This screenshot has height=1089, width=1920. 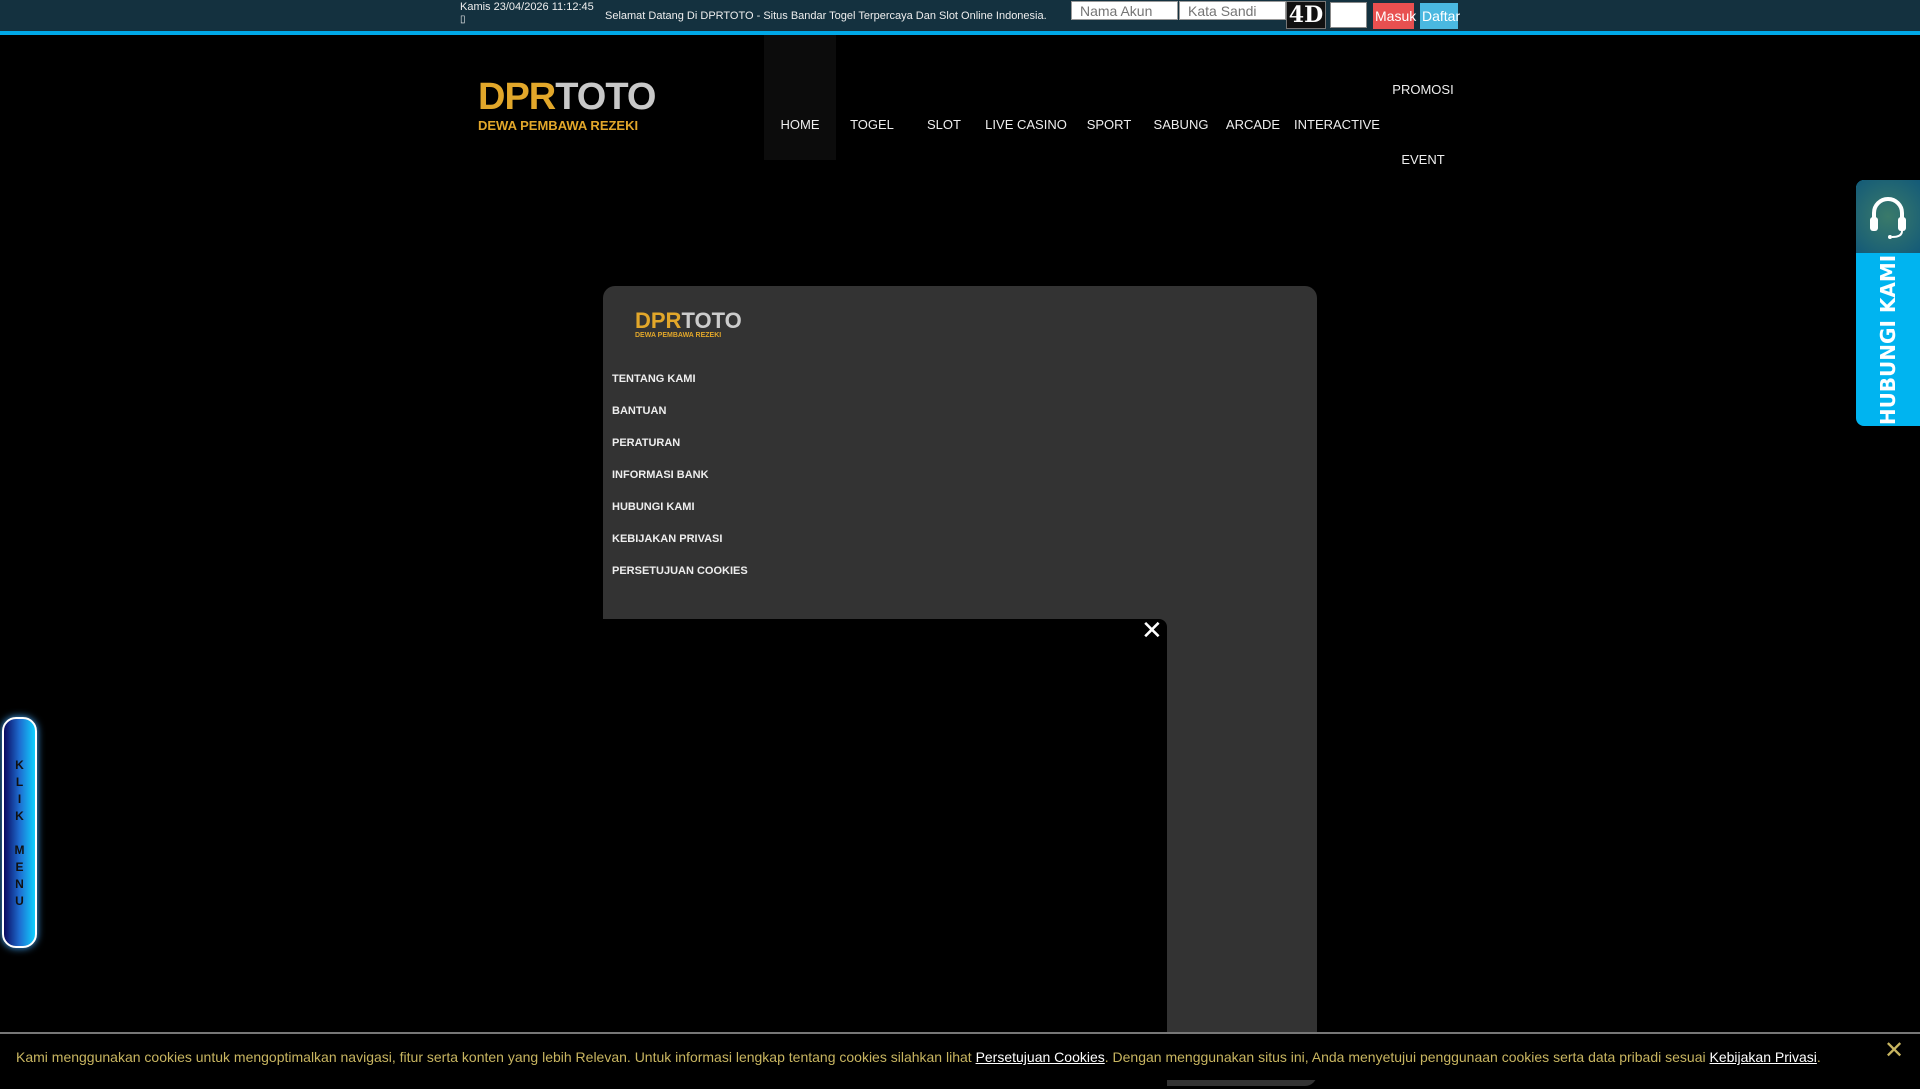 I want to click on menu-persetujuan-cookies: PERSETUJUAN COOKIES, so click(x=680, y=571).